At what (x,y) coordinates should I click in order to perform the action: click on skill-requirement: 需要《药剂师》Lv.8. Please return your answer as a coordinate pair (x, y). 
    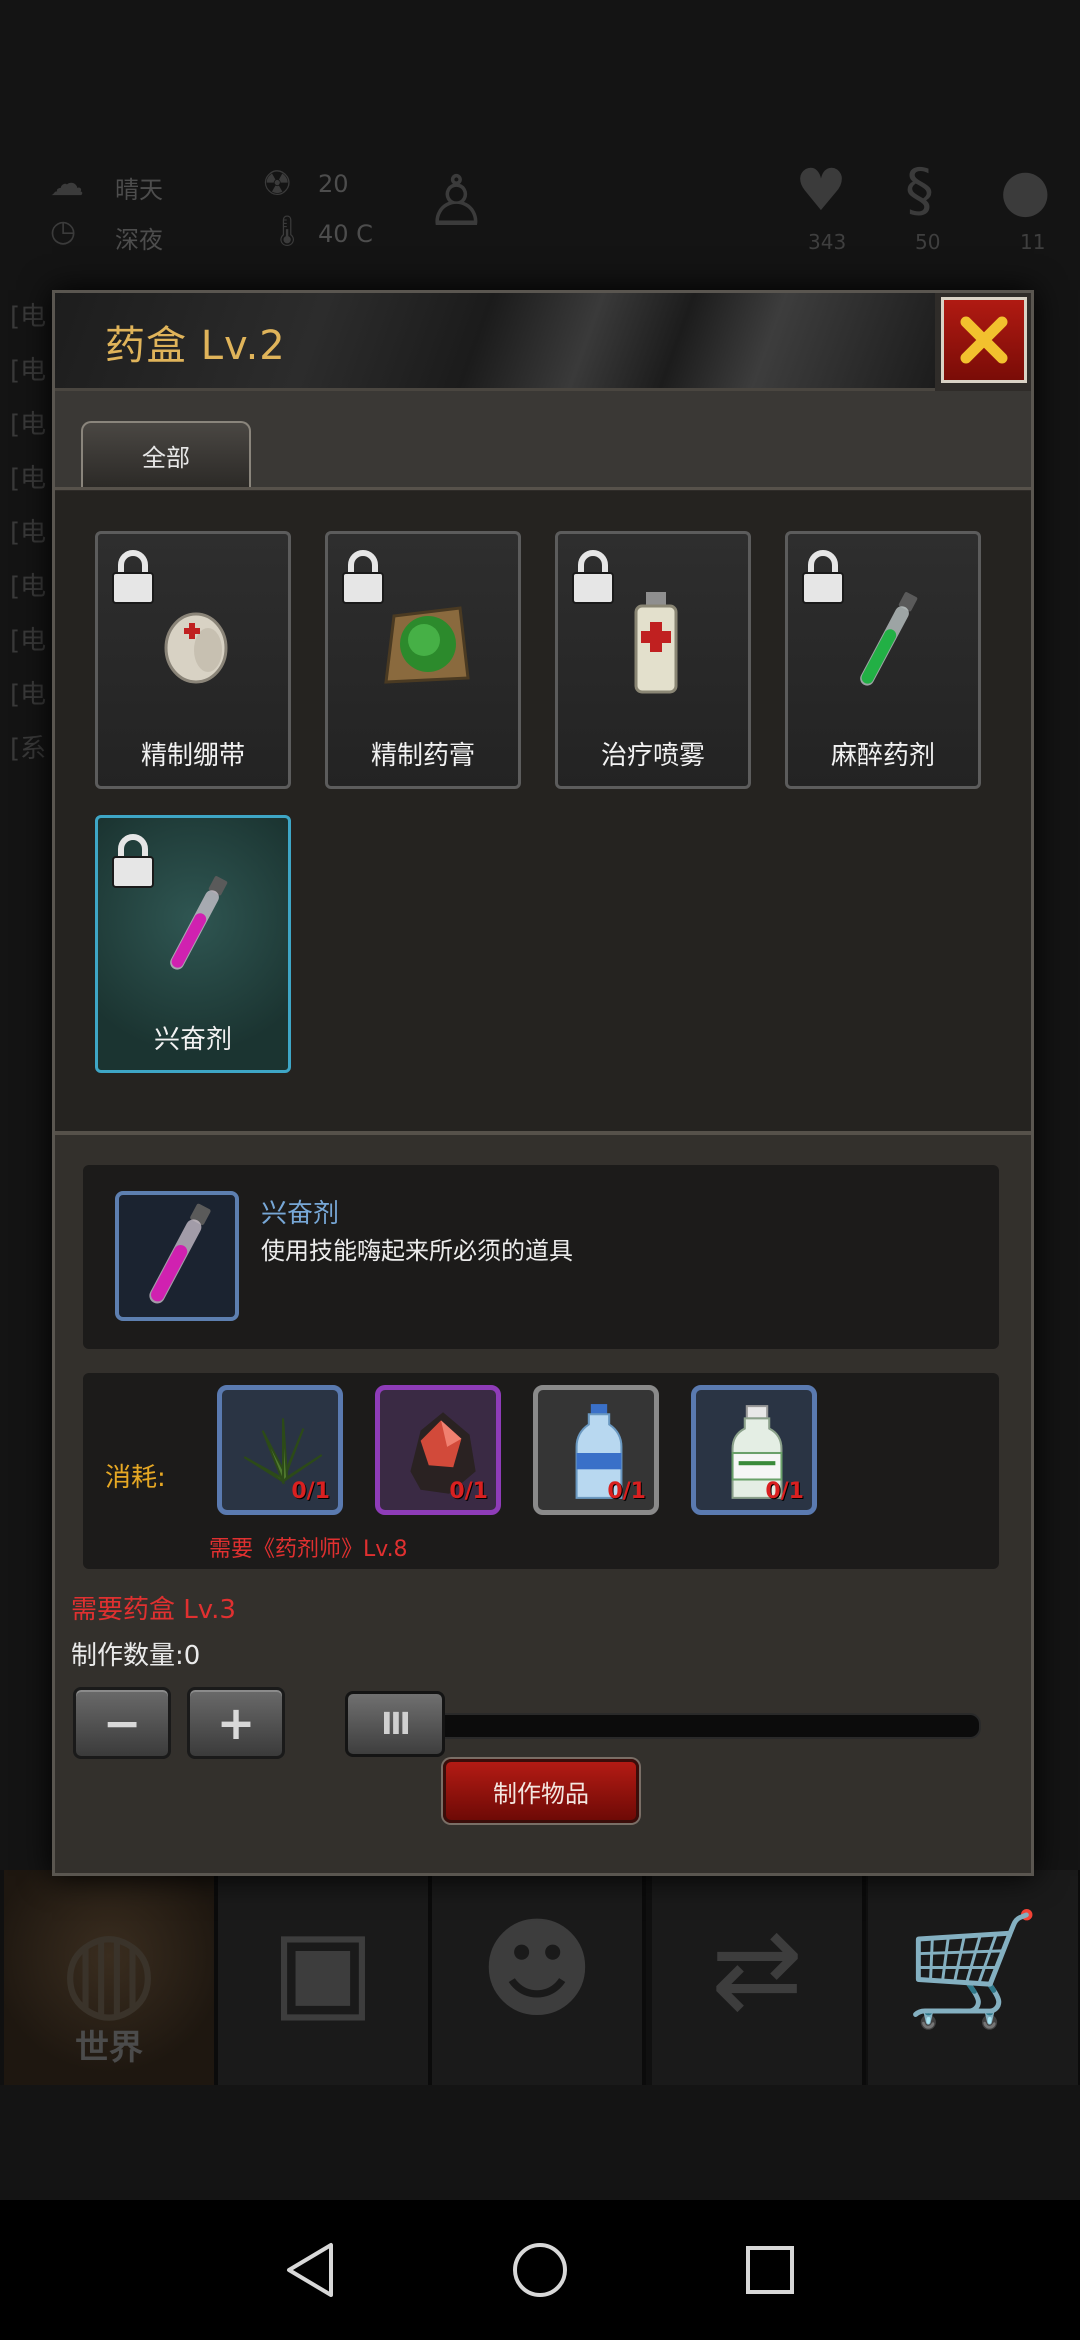
    Looking at the image, I should click on (308, 1549).